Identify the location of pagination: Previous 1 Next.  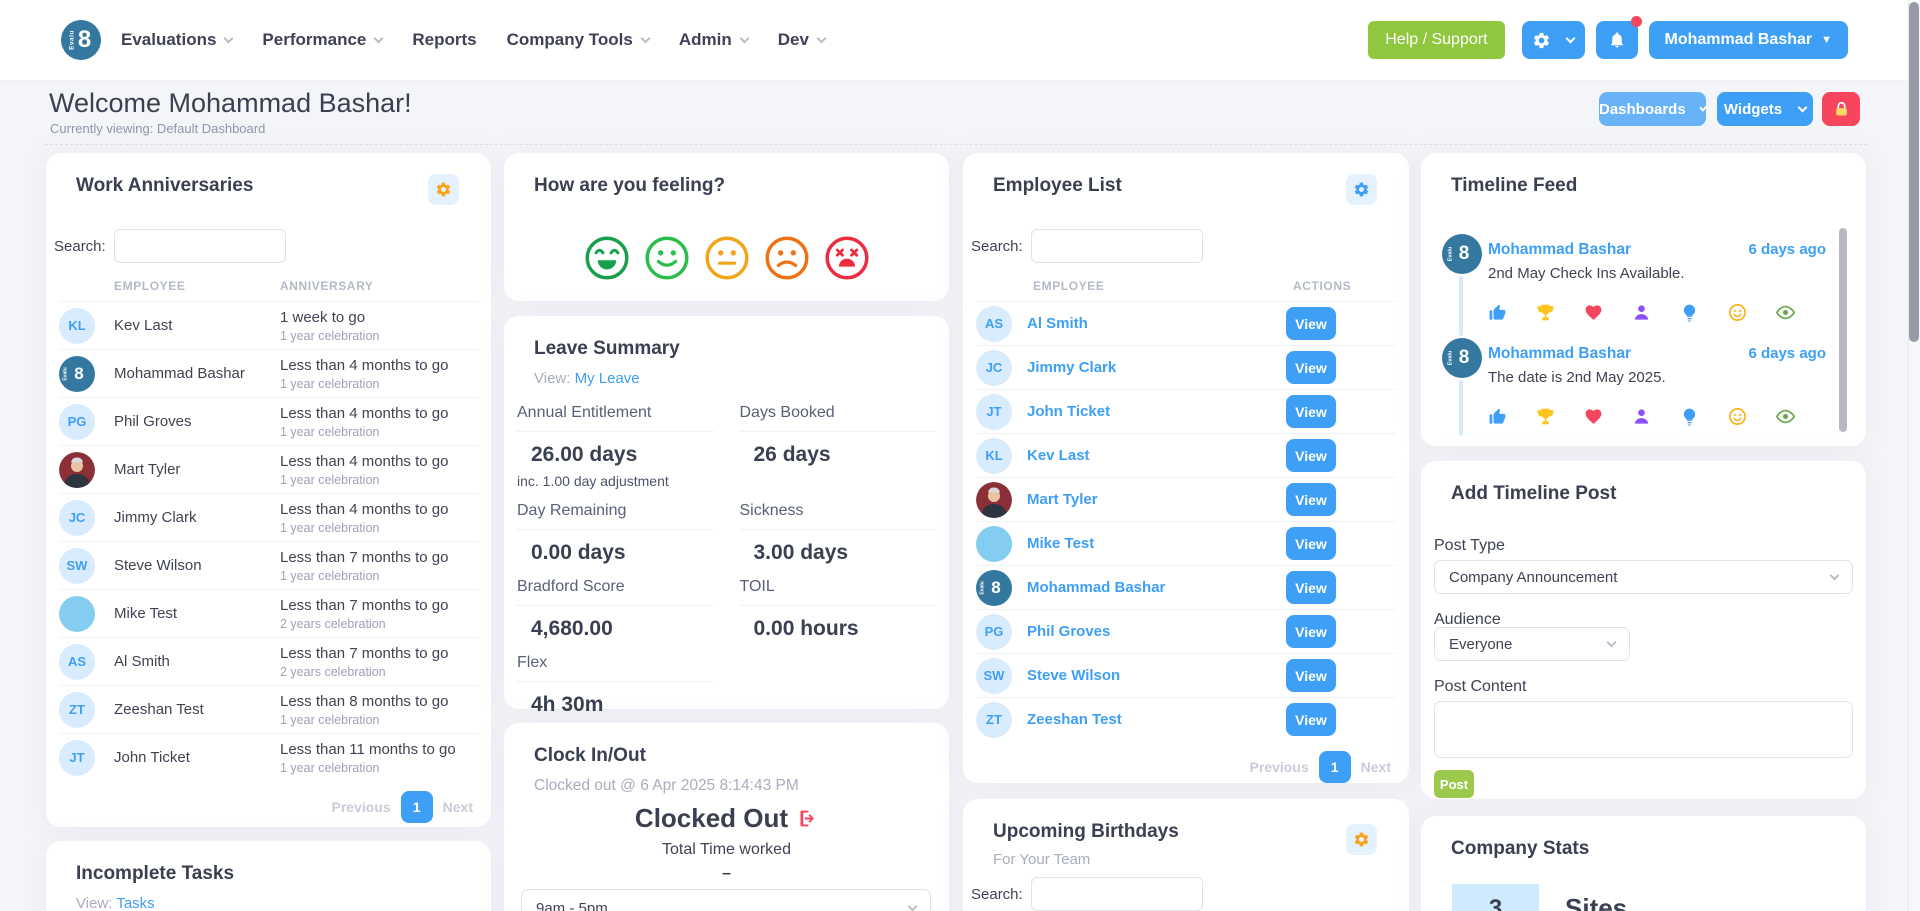
(402, 807).